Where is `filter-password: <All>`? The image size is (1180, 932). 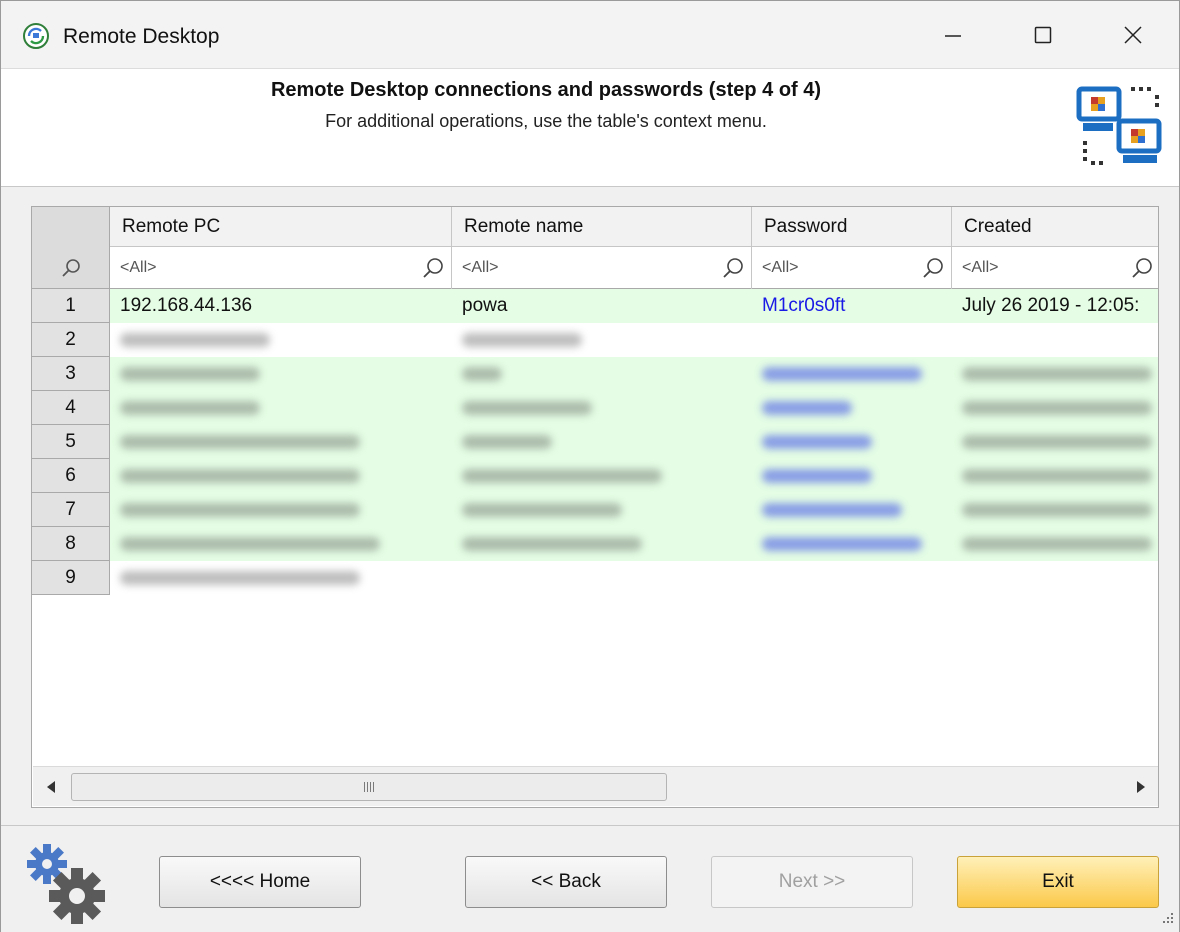 filter-password: <All> is located at coordinates (852, 268).